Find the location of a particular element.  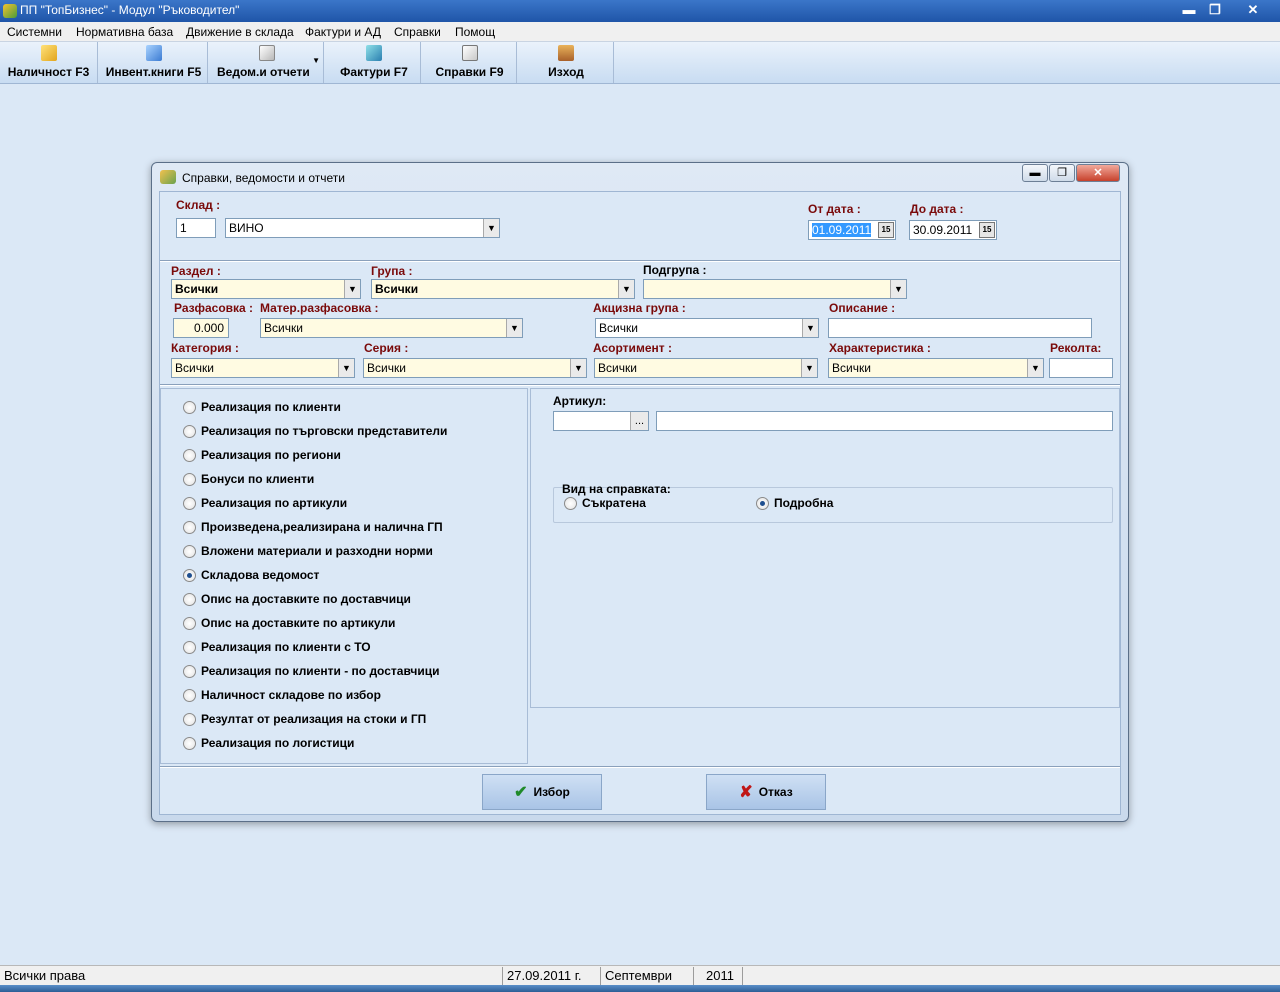

subgroup-select: ▼ is located at coordinates (775, 289).